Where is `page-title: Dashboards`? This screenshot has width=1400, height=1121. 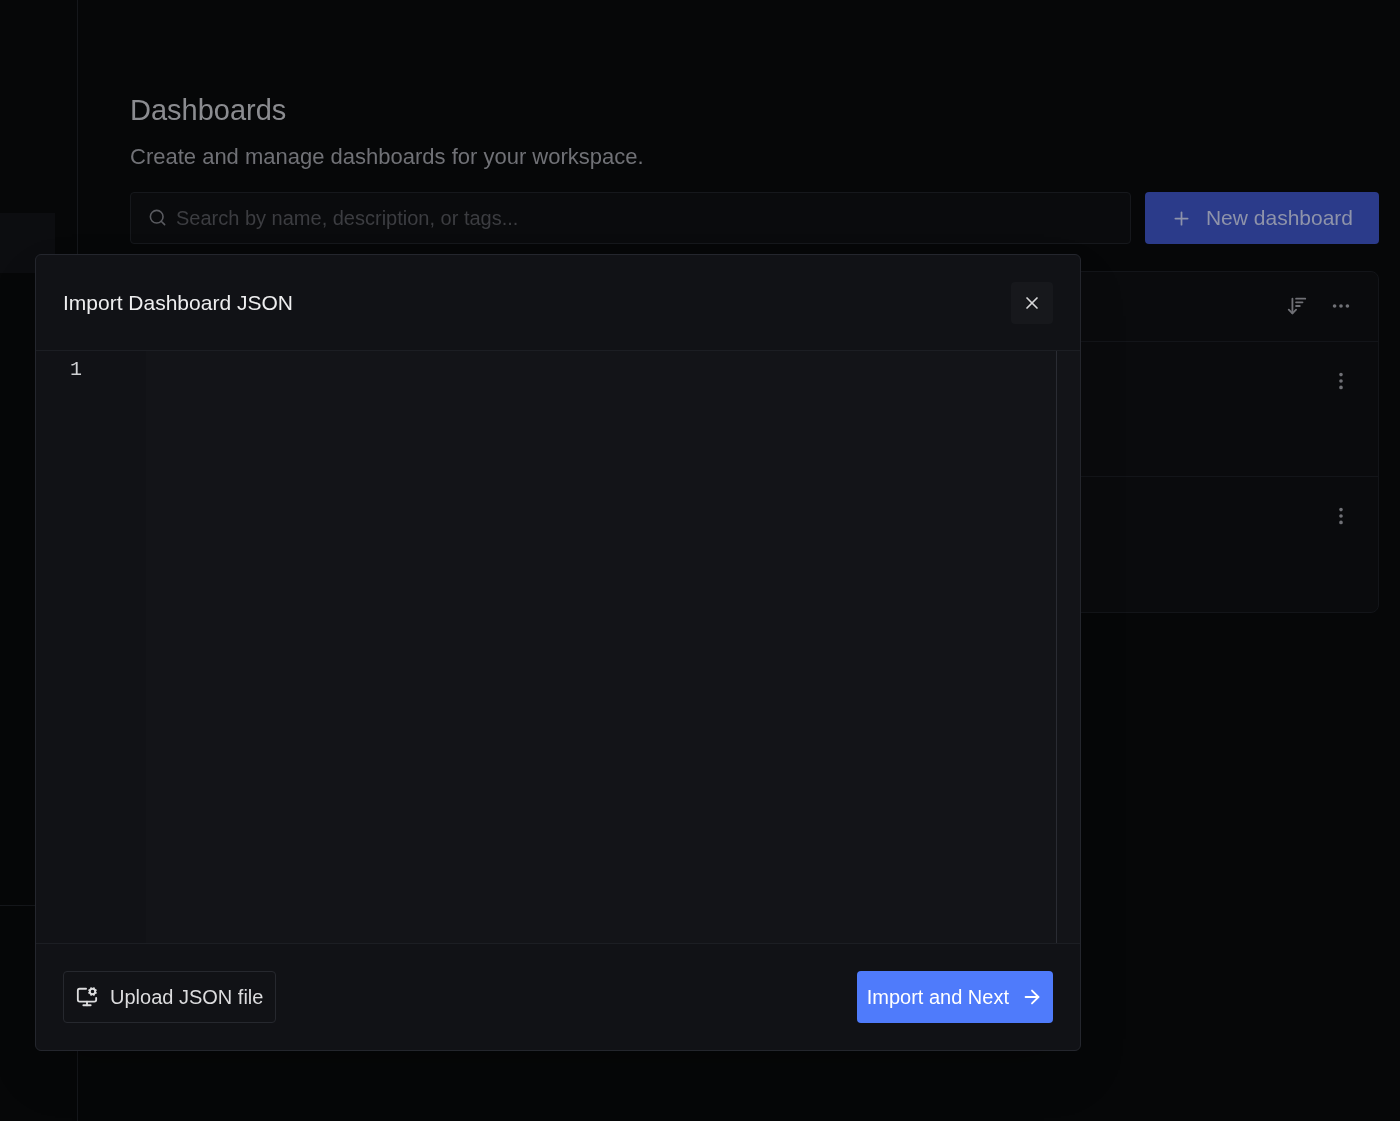
page-title: Dashboards is located at coordinates (209, 110).